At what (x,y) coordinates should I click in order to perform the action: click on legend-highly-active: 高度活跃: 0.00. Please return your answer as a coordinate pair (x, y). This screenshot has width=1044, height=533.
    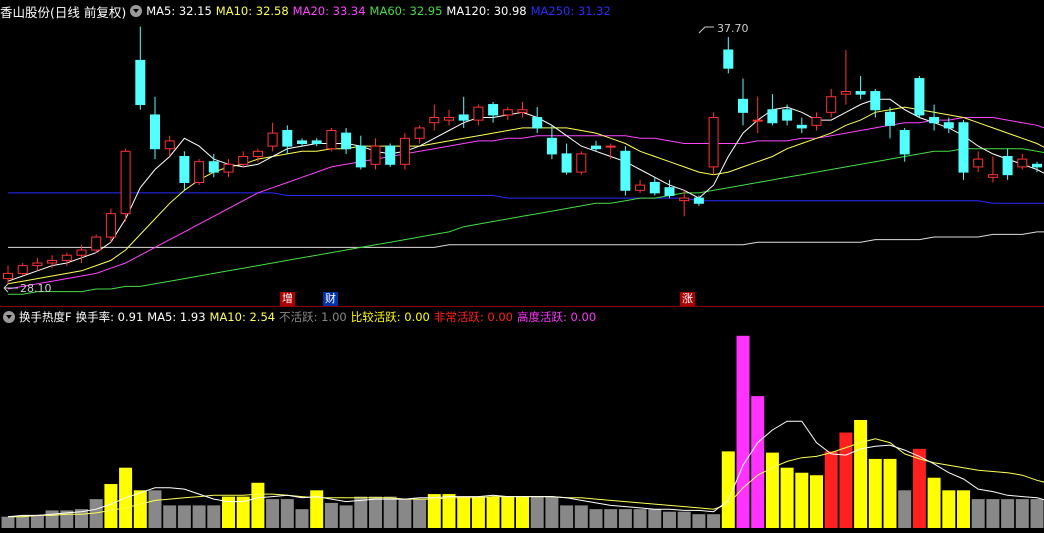
    Looking at the image, I should click on (557, 317).